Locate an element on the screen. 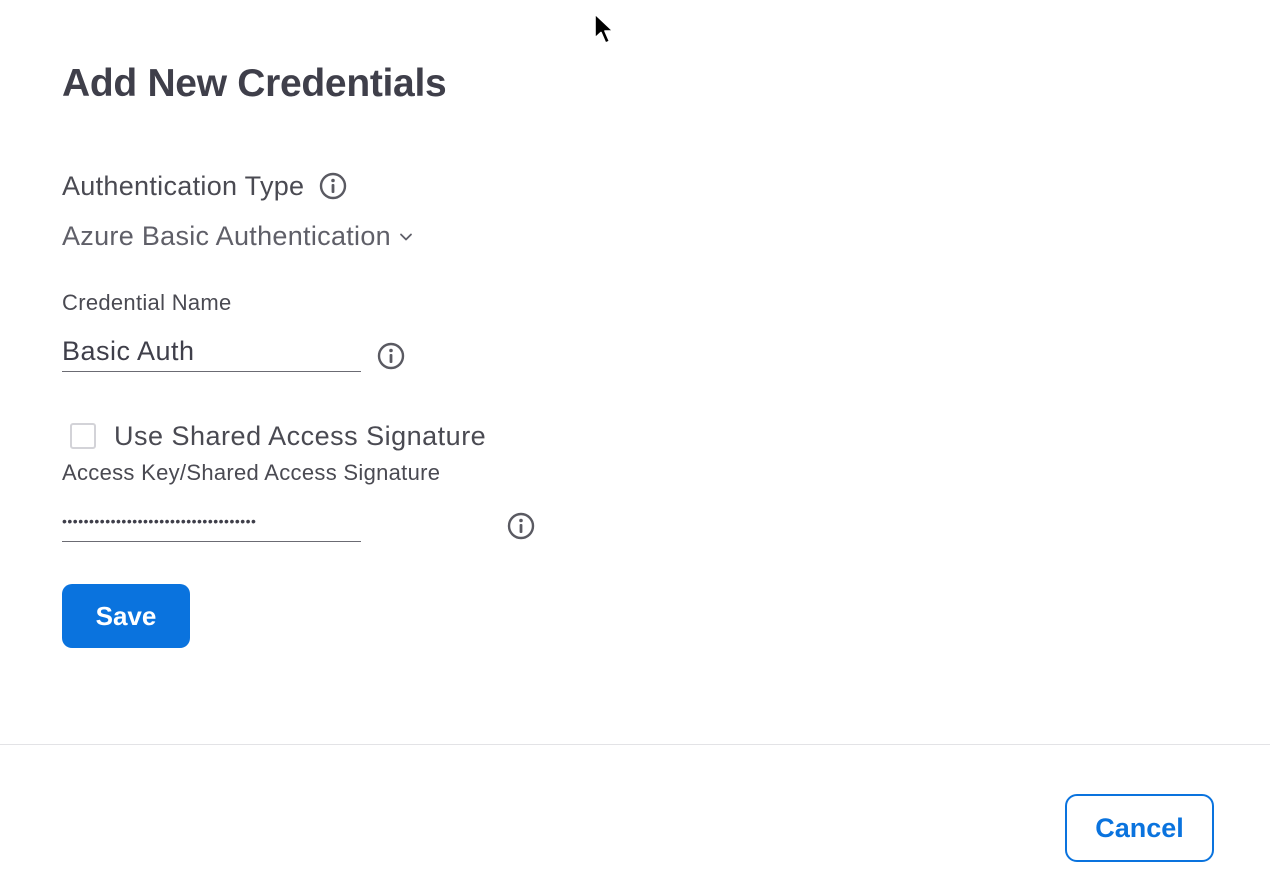 The width and height of the screenshot is (1270, 890). footer-divider is located at coordinates (635, 744).